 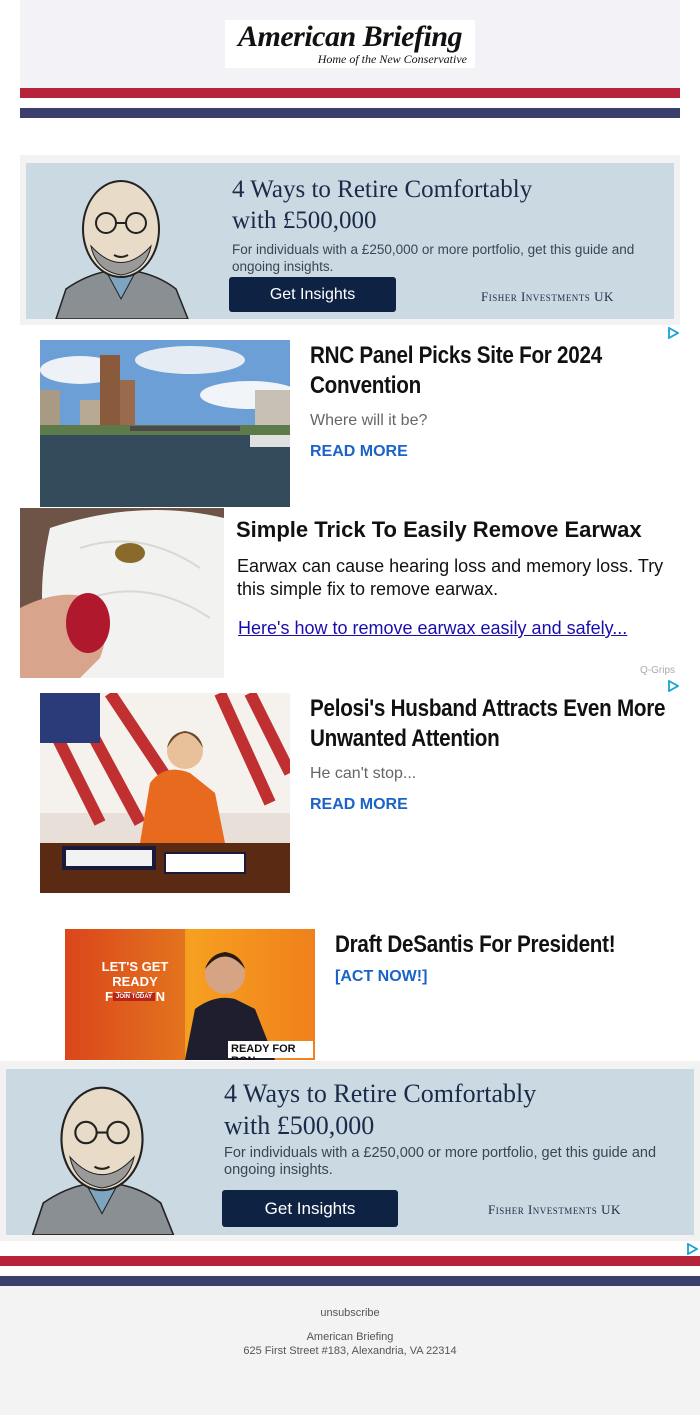 I want to click on banner-tag: READY FOR RON, so click(x=263, y=1051).